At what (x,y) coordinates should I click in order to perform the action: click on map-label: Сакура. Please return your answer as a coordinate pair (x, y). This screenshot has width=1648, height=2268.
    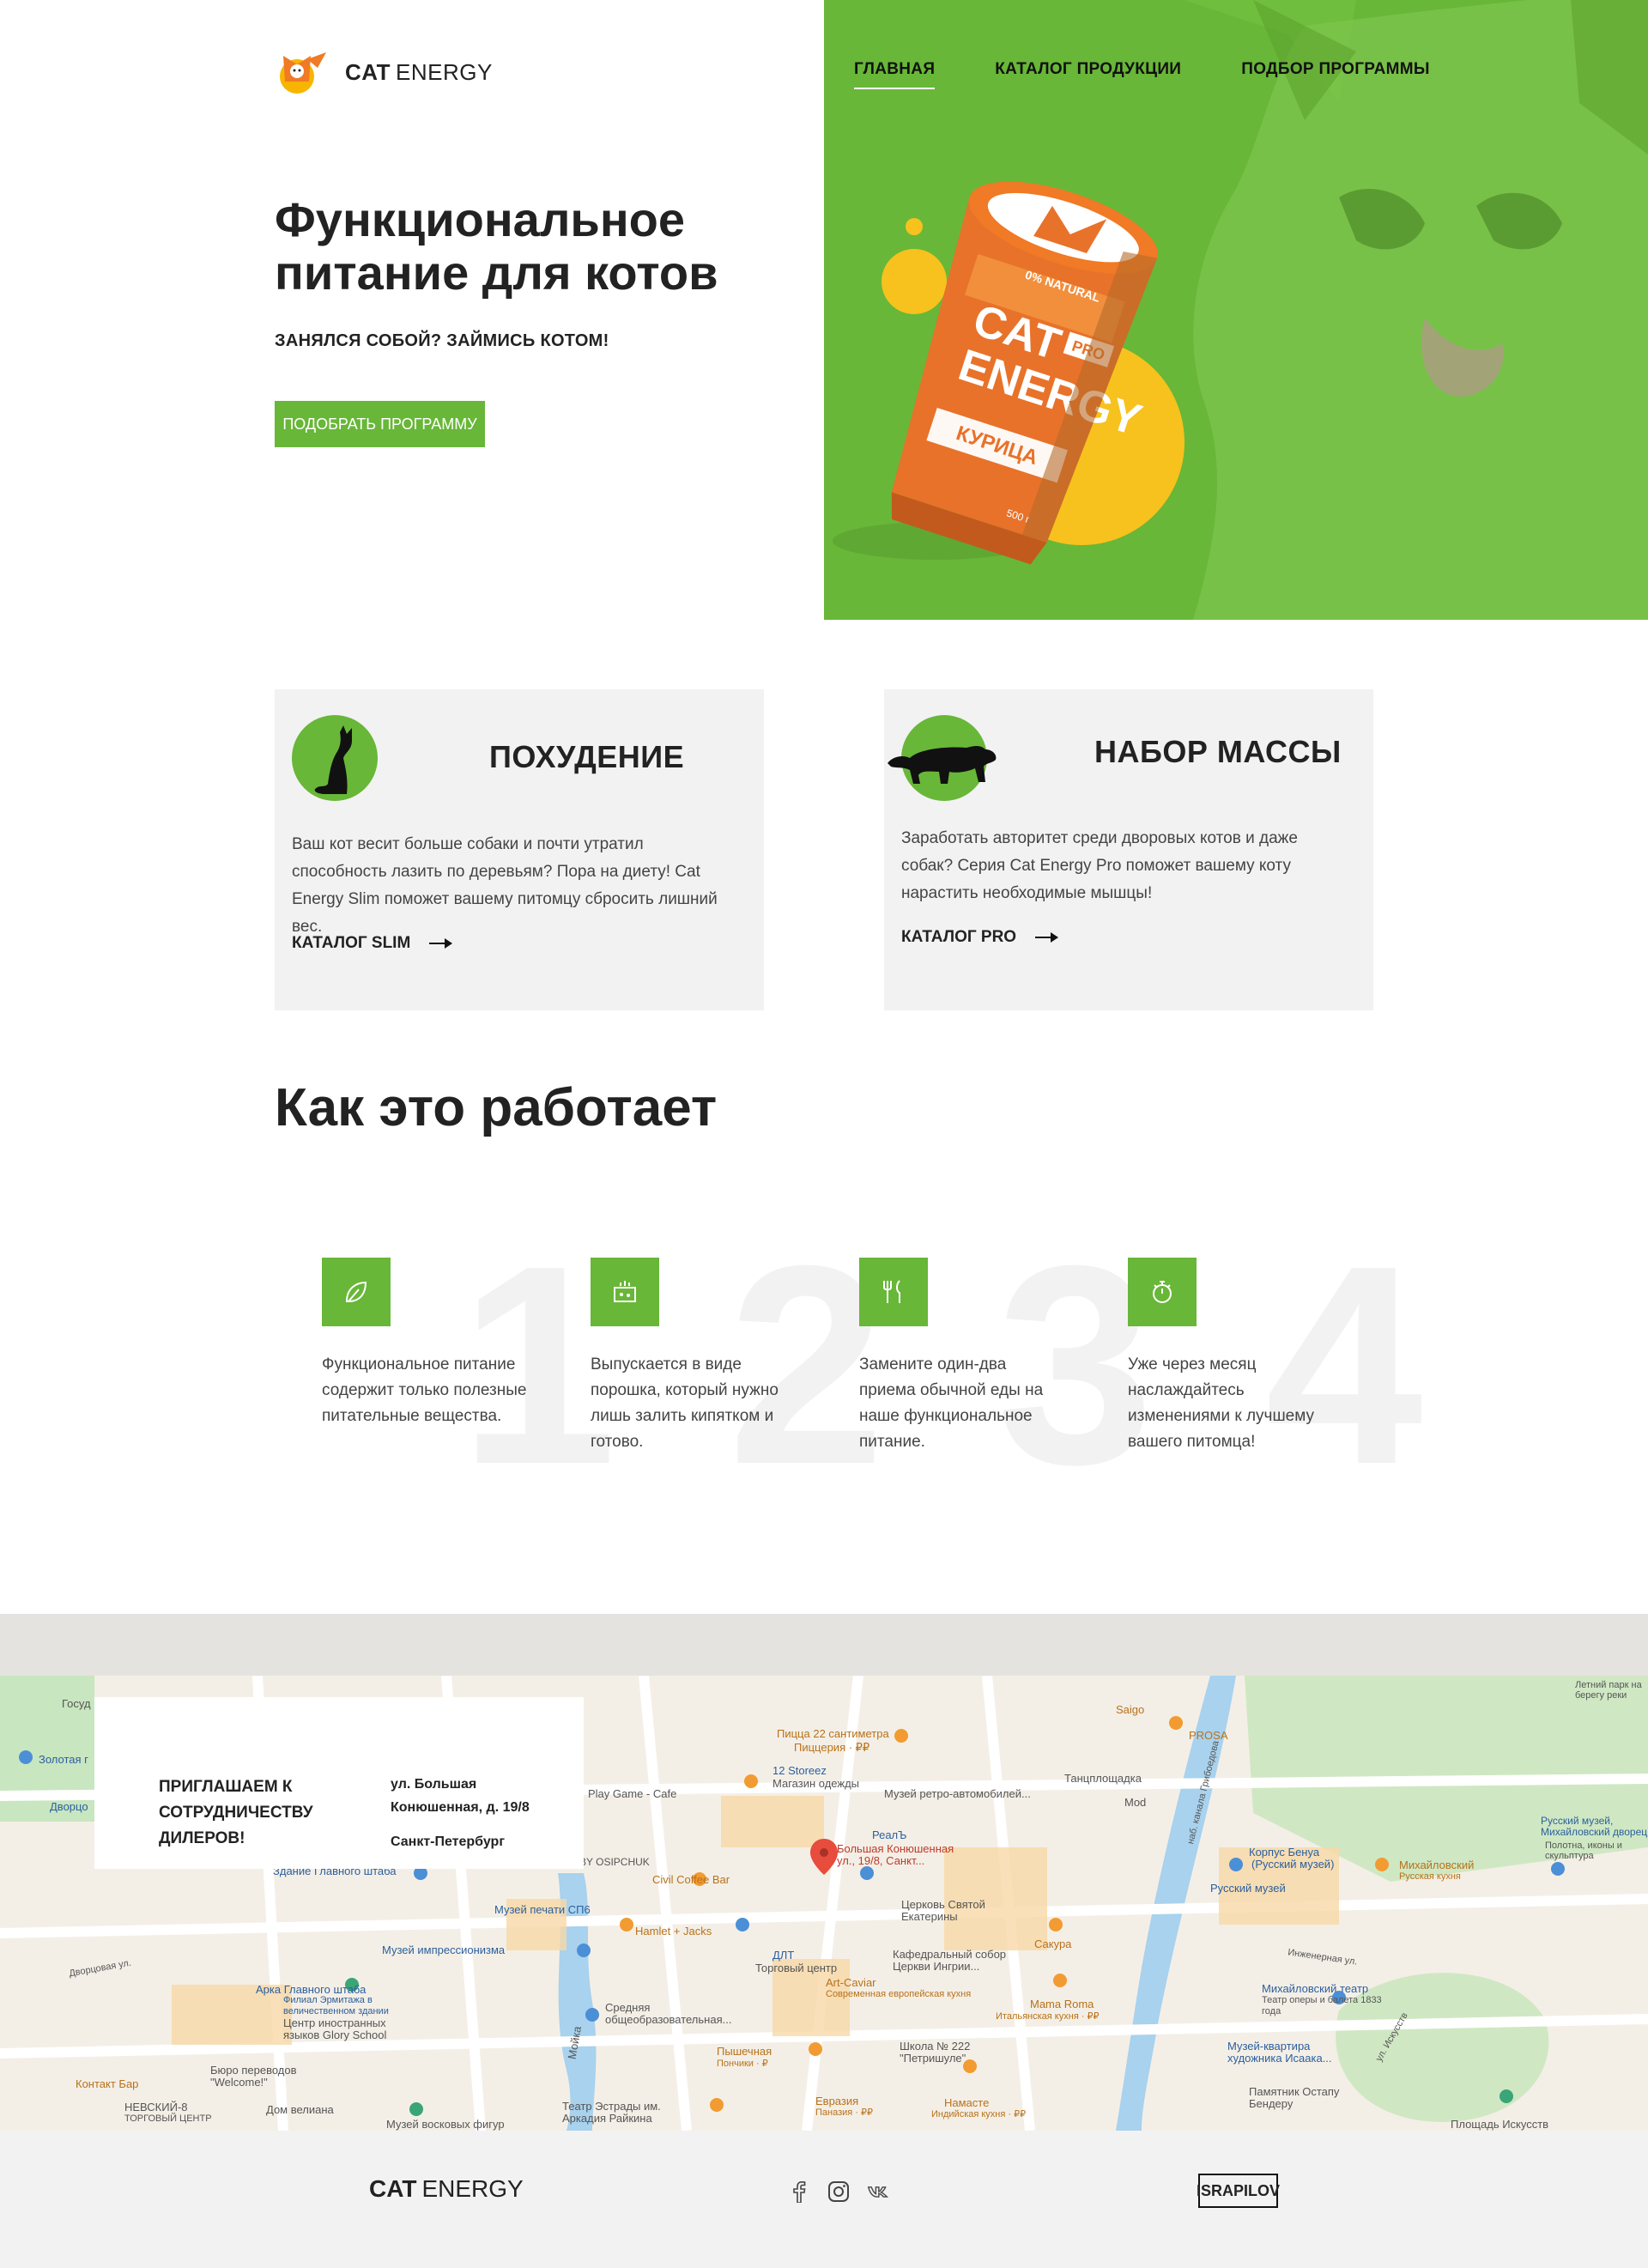
    Looking at the image, I should click on (1053, 1944).